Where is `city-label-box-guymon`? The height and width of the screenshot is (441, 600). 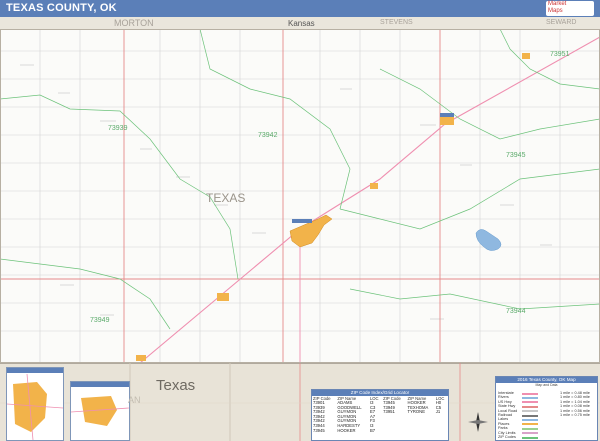 city-label-box-guymon is located at coordinates (302, 221).